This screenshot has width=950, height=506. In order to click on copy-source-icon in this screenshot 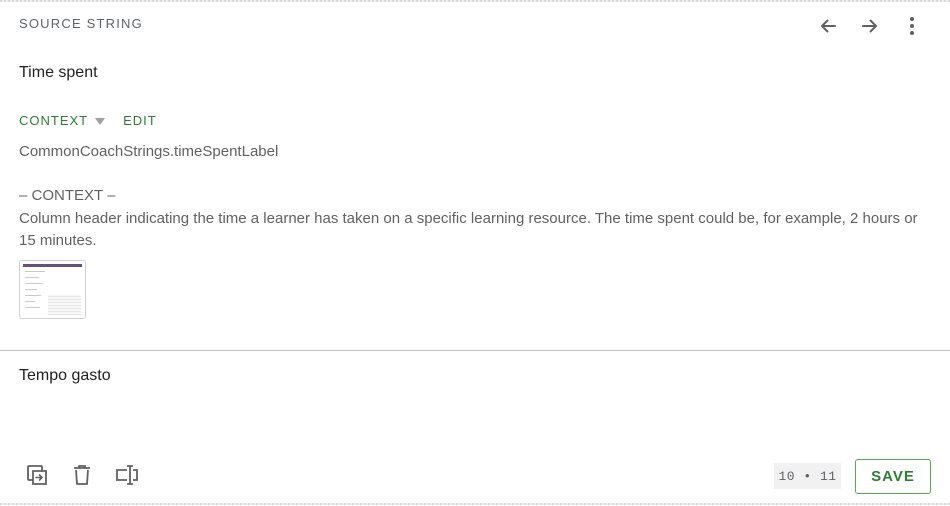, I will do `click(37, 475)`.